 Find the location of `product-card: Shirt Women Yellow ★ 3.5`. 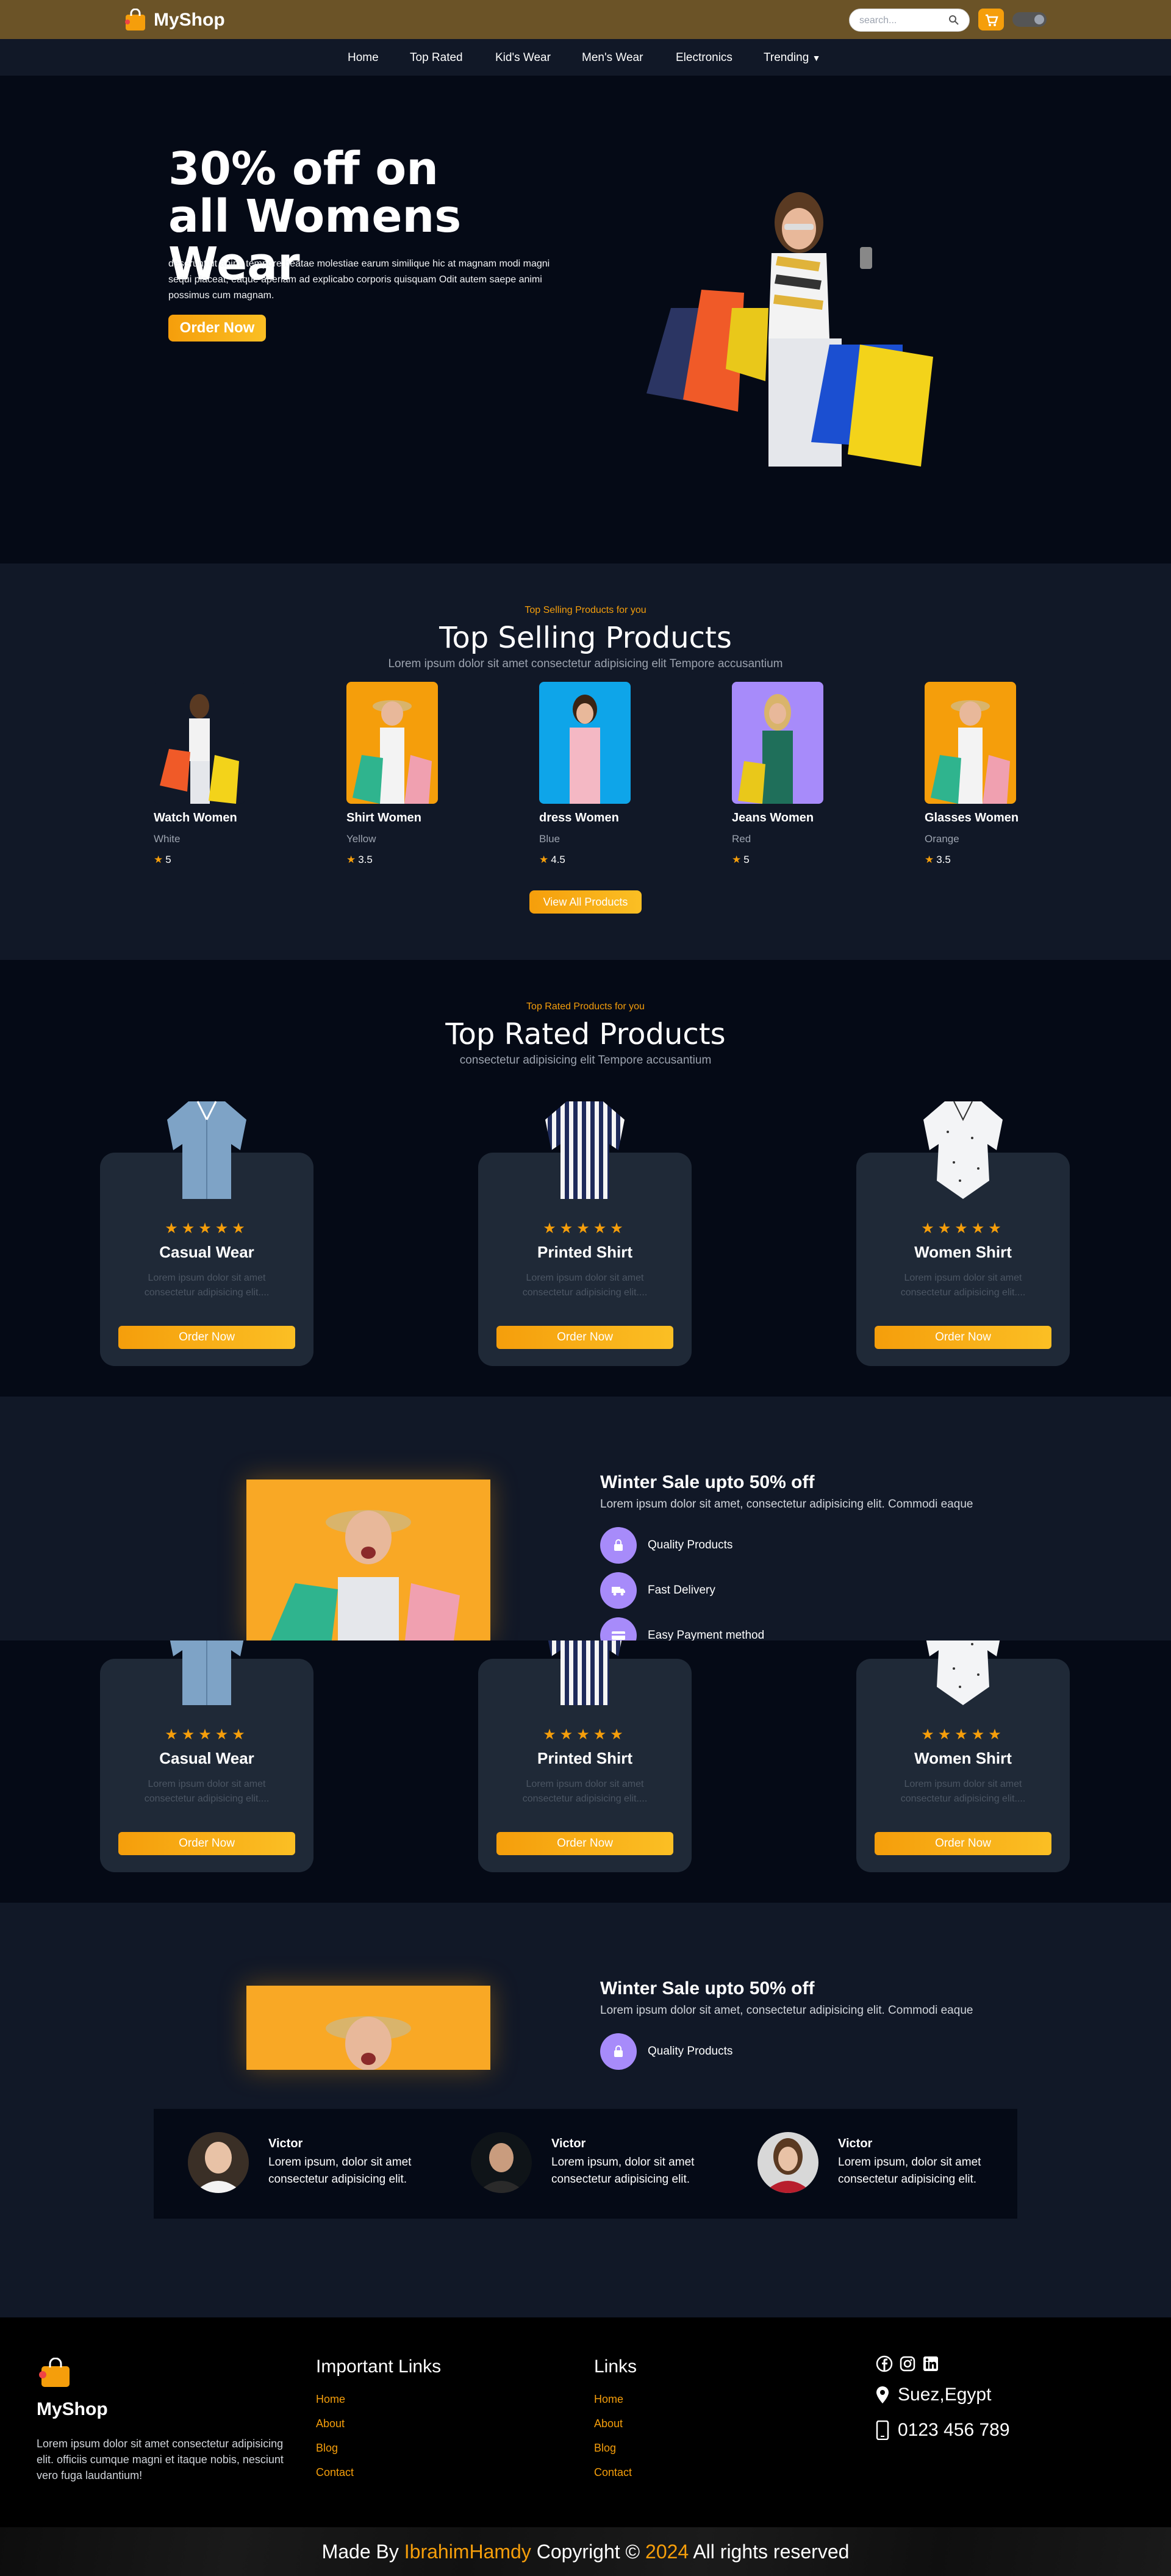

product-card: Shirt Women Yellow ★ 3.5 is located at coordinates (407, 773).